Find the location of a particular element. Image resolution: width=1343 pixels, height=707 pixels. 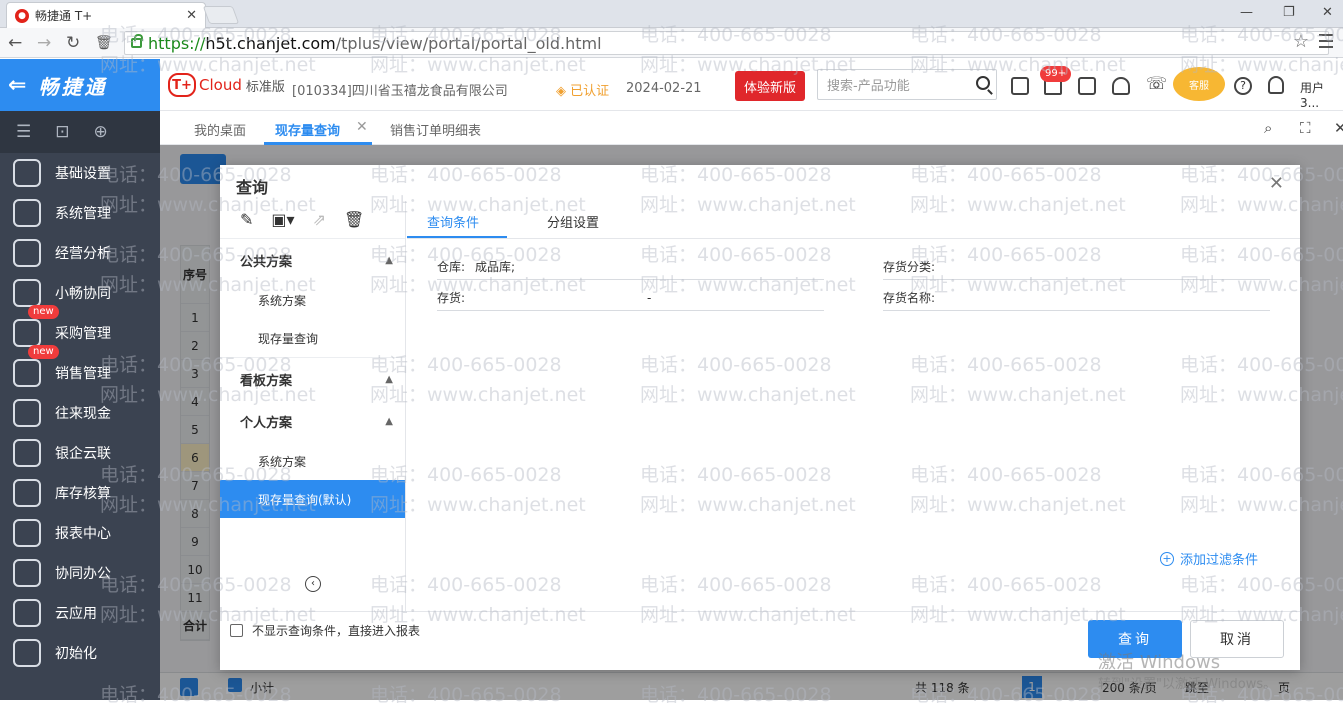

collapse-arrow-icon: ⇐ is located at coordinates (17, 85).